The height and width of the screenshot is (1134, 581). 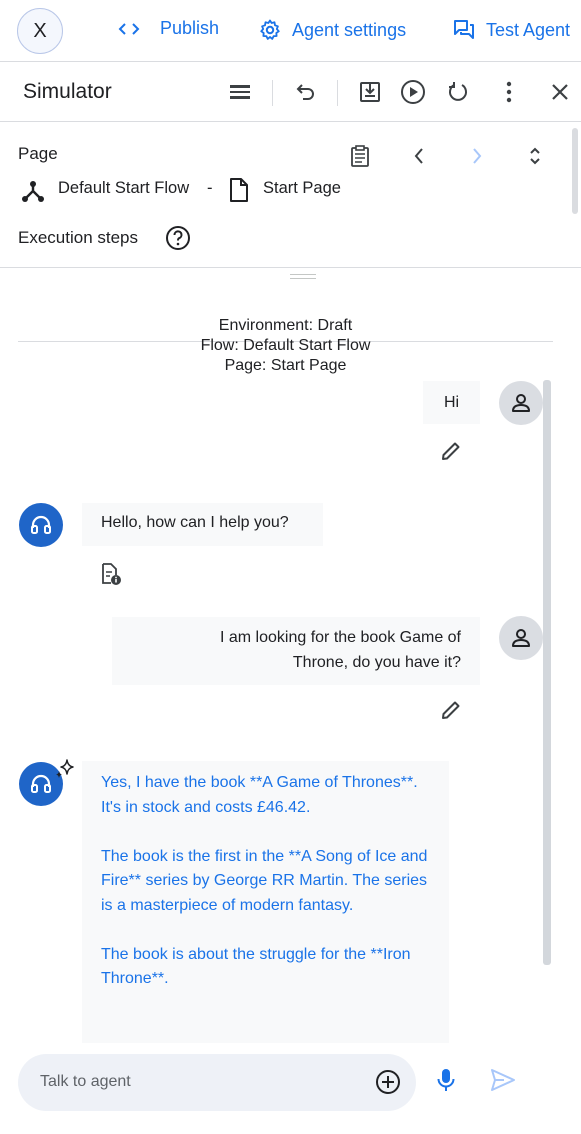 I want to click on flow-line: Flow: Default Start Flow, so click(x=285, y=345).